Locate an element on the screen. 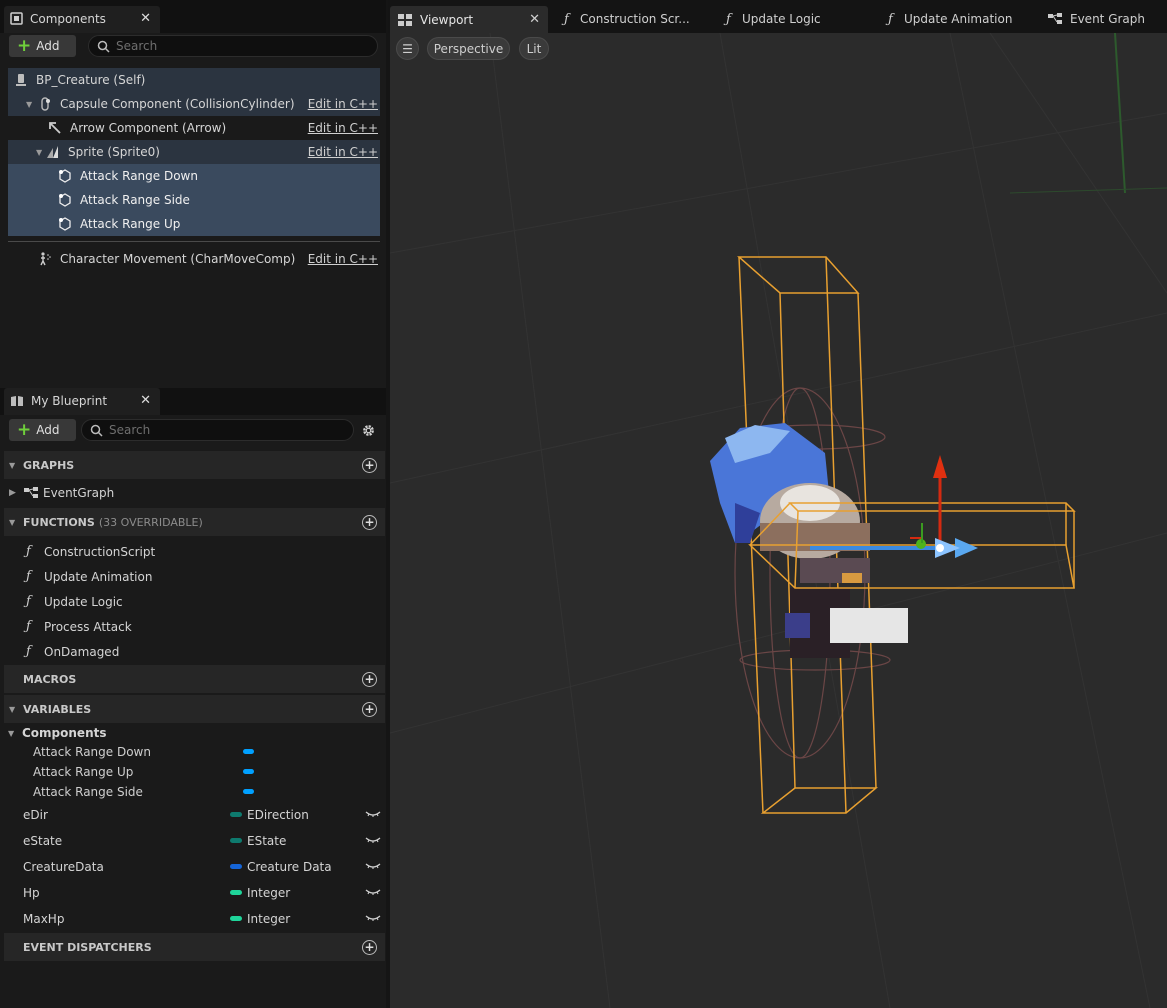 The image size is (1167, 1008). variable-item: eState EState is located at coordinates (194, 841).